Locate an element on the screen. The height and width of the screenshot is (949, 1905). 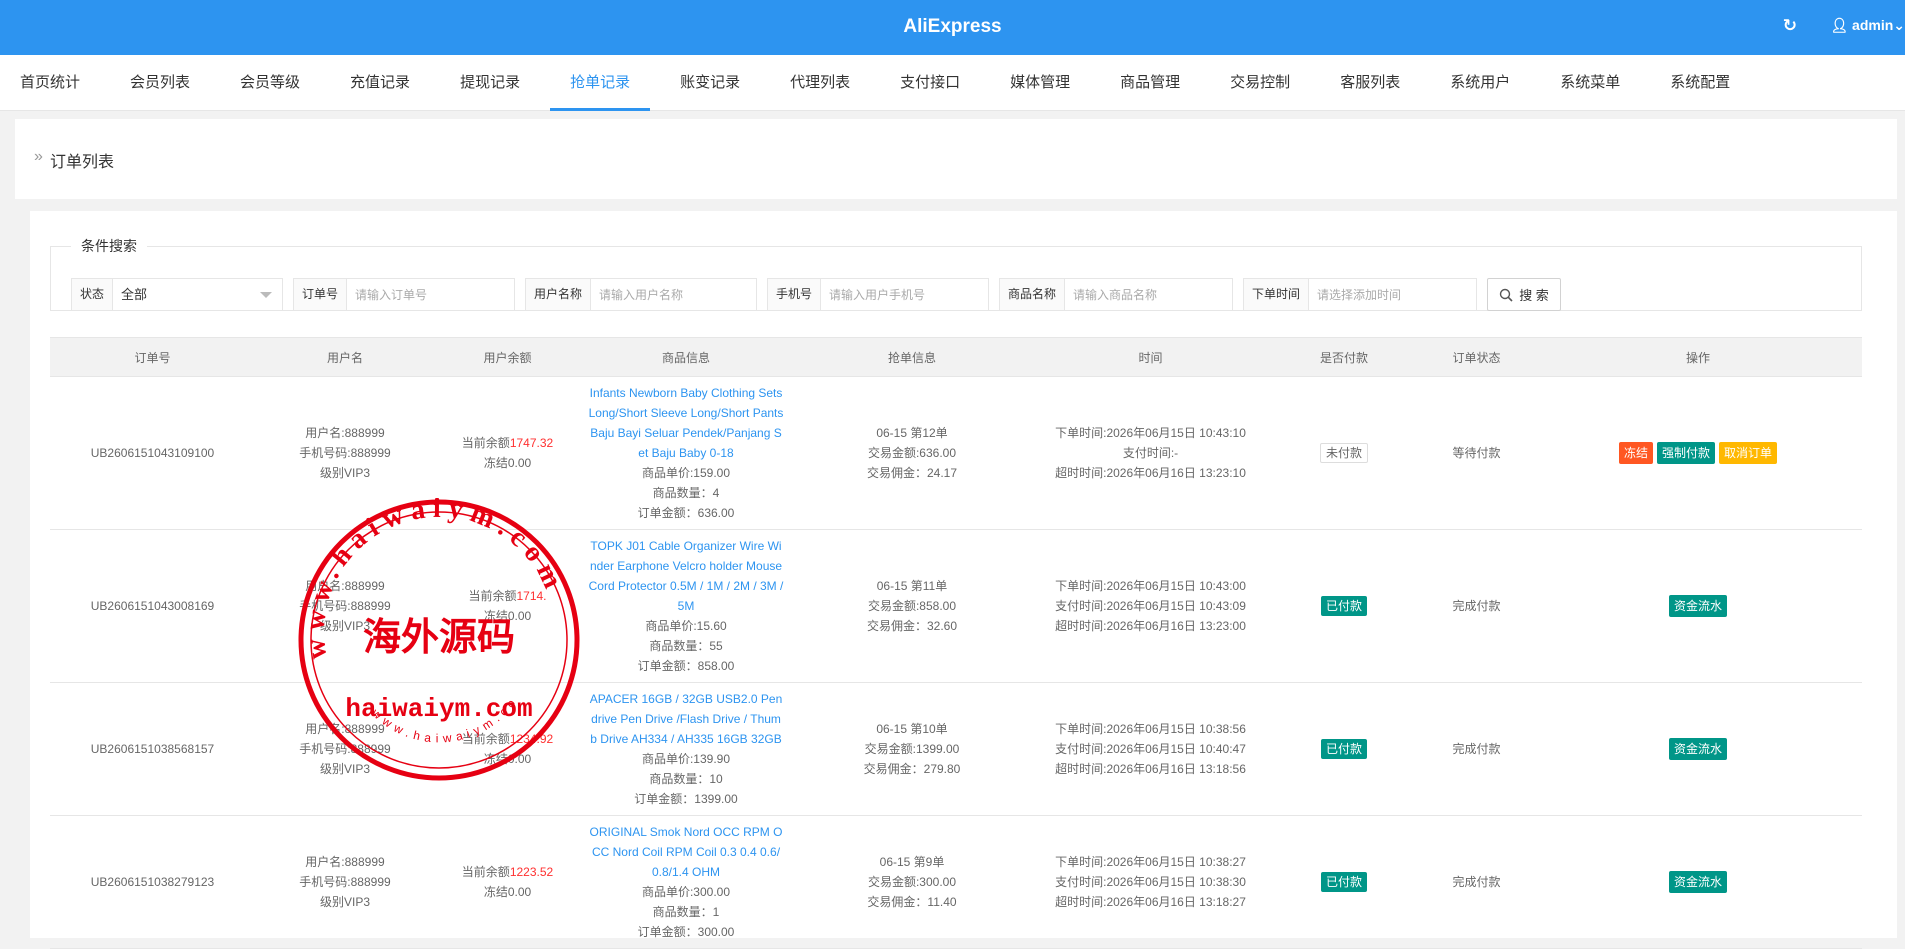
product-info-line: 订单金额：300.00 is located at coordinates (686, 932).